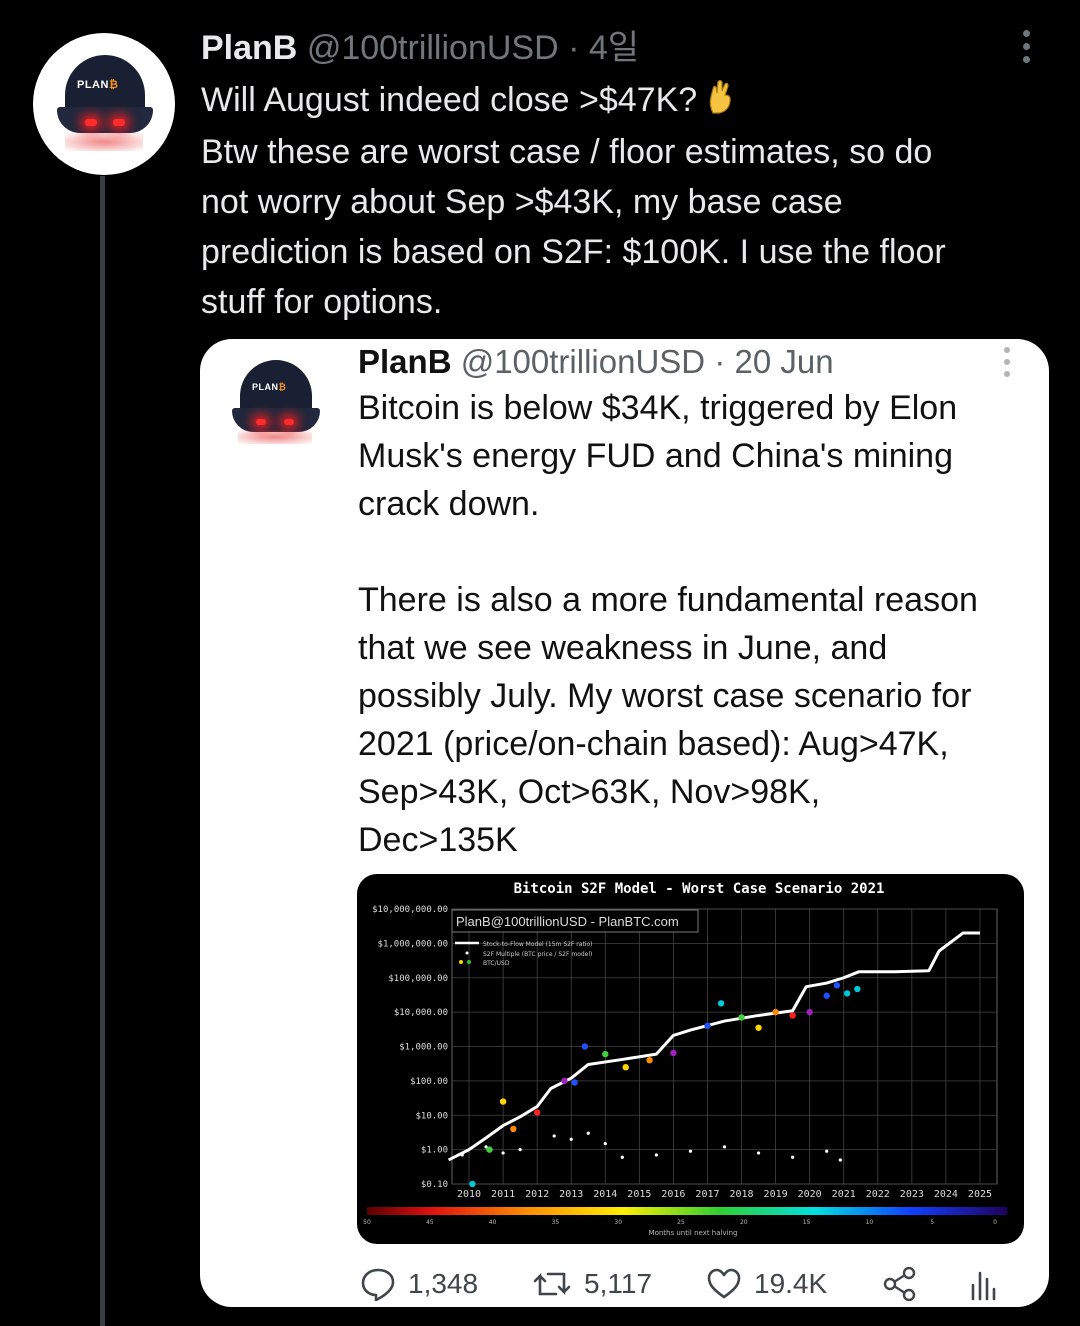 The height and width of the screenshot is (1326, 1080). Describe the element at coordinates (776, 1194) in the screenshot. I see `x-tick-label: 2019` at that location.